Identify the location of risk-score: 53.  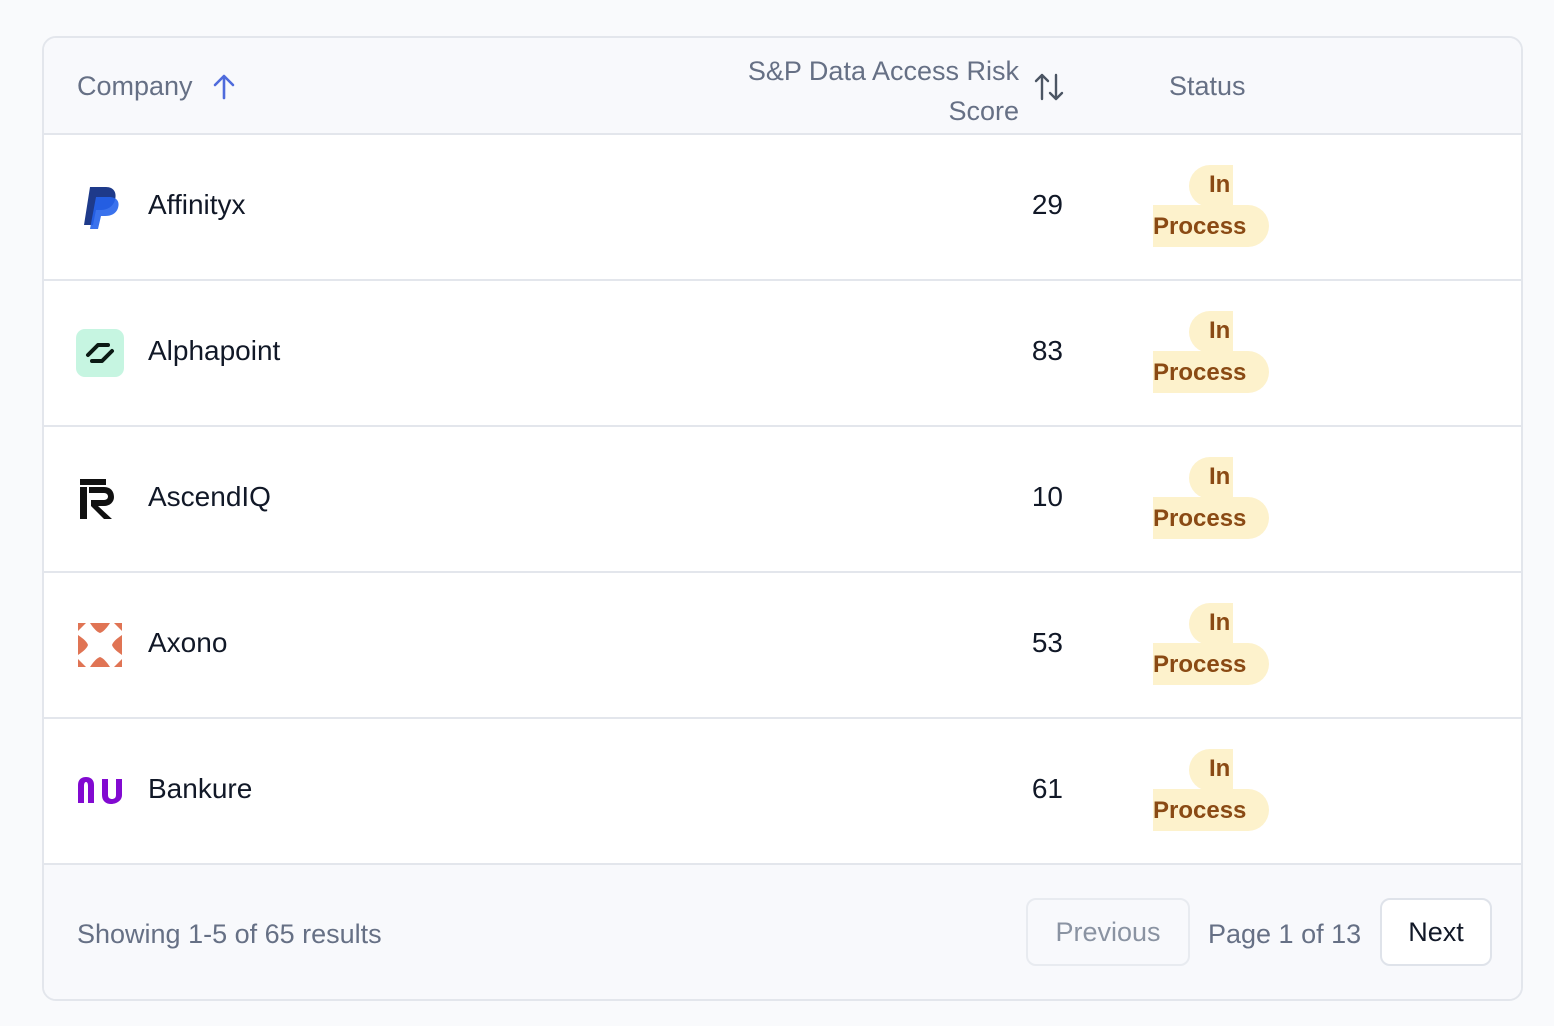
(1047, 642).